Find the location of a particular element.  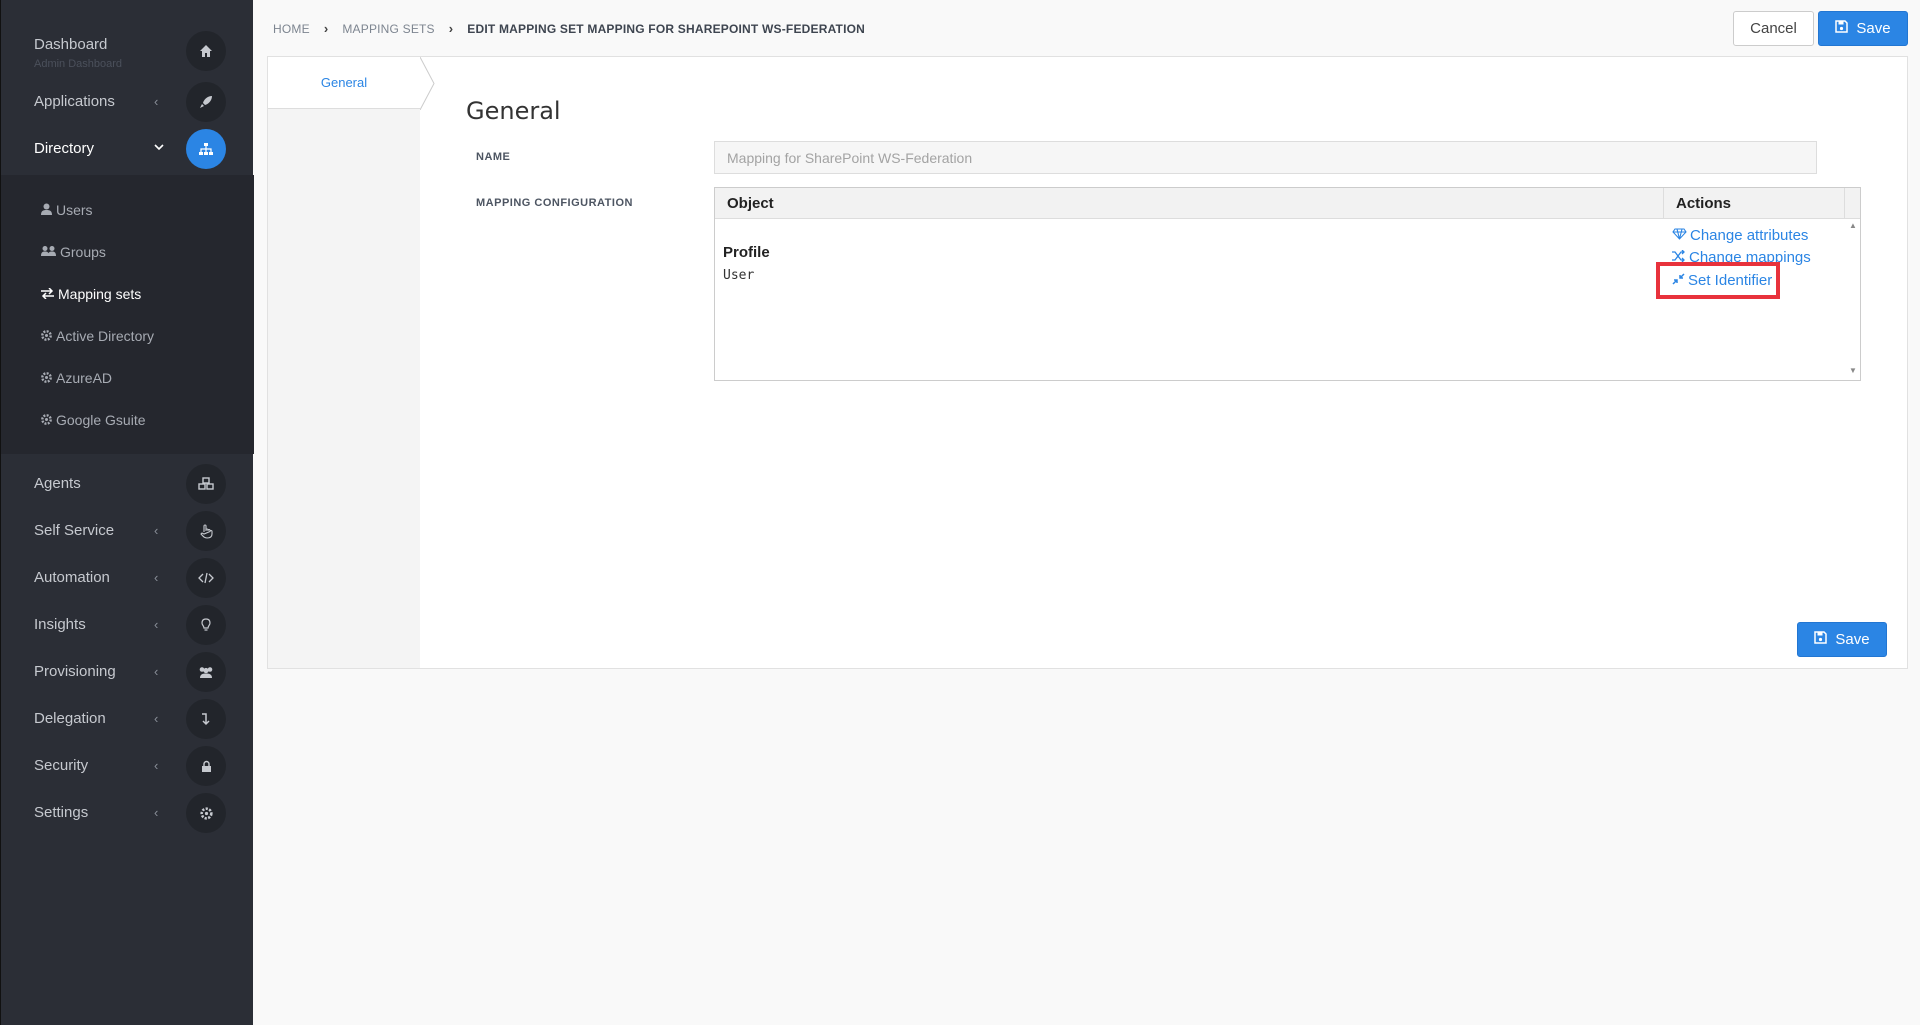

sidebar-item-label: Insights is located at coordinates (60, 624).